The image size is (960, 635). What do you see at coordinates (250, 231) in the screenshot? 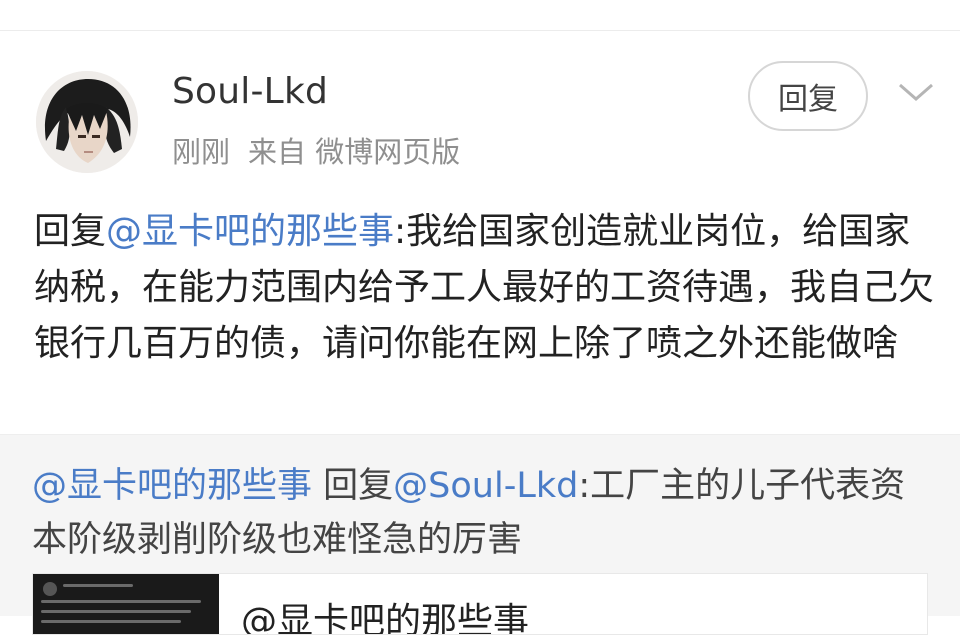
I see `mention-link: @显卡吧的那些事` at bounding box center [250, 231].